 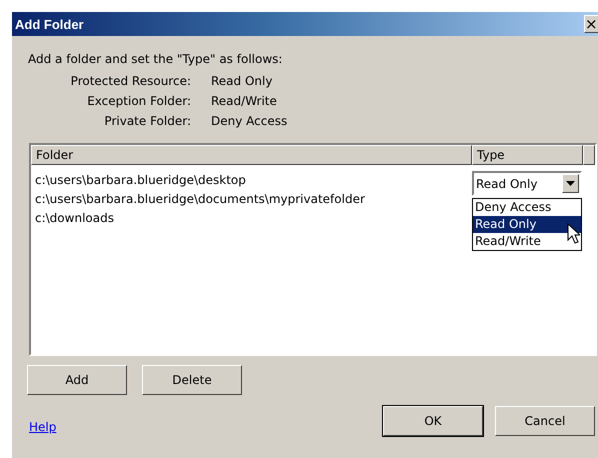 I want to click on legend-value: Read Only, so click(x=242, y=81).